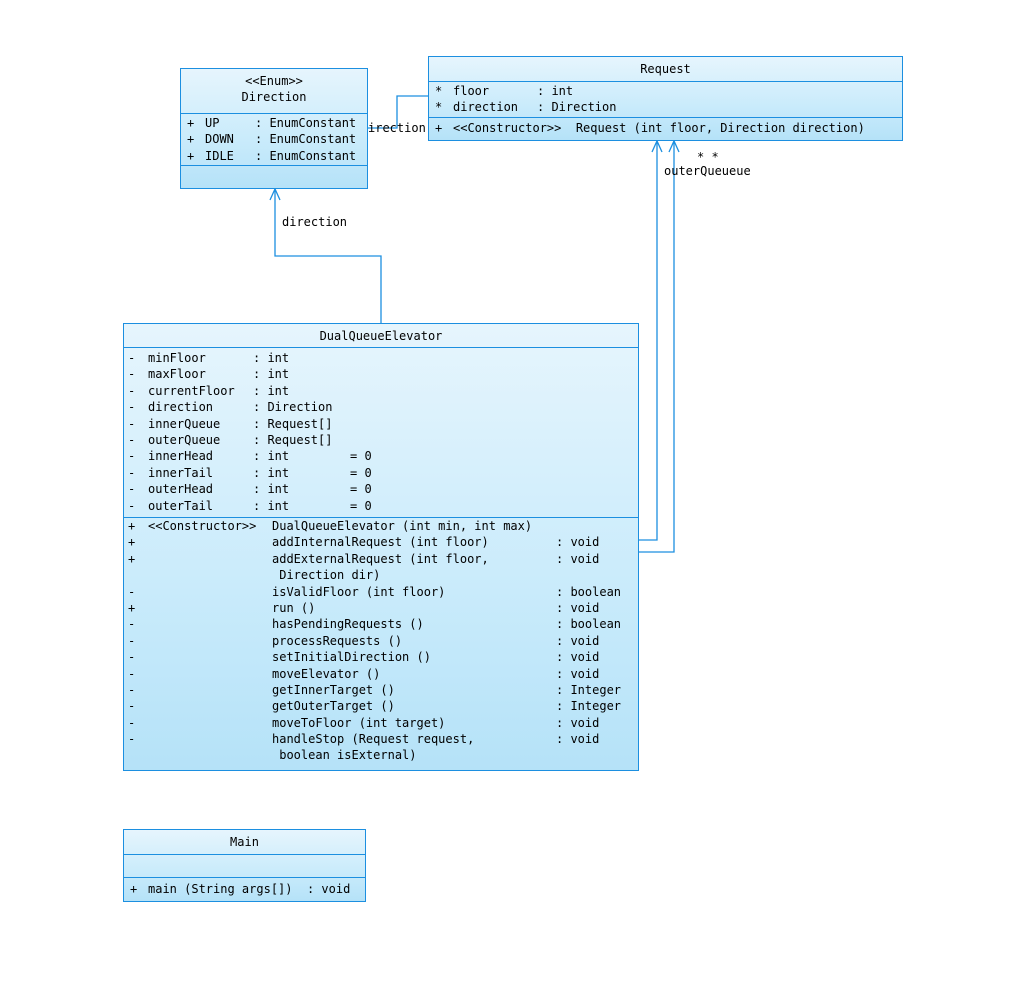 This screenshot has height=999, width=1025. What do you see at coordinates (381, 674) in the screenshot?
I see `operation-row: - moveElevator (): void` at bounding box center [381, 674].